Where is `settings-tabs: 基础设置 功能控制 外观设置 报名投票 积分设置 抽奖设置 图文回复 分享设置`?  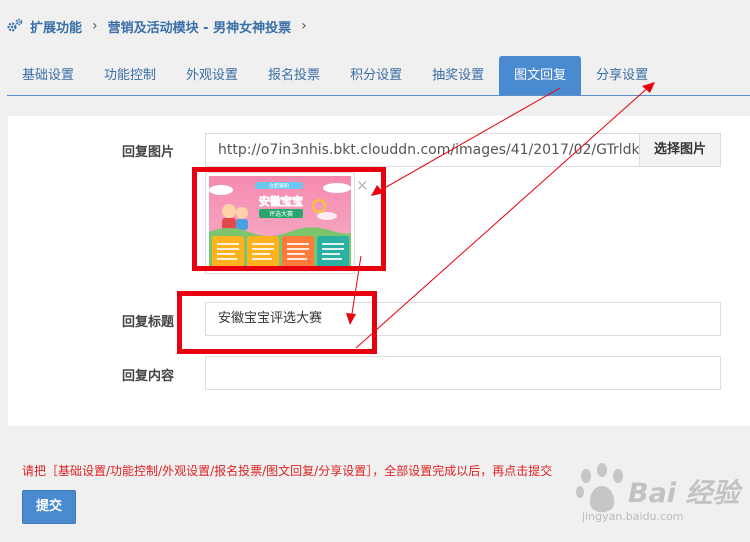
settings-tabs: 基础设置 功能控制 外观设置 报名投票 积分设置 抽奖设置 图文回复 分享设置 is located at coordinates (378, 76).